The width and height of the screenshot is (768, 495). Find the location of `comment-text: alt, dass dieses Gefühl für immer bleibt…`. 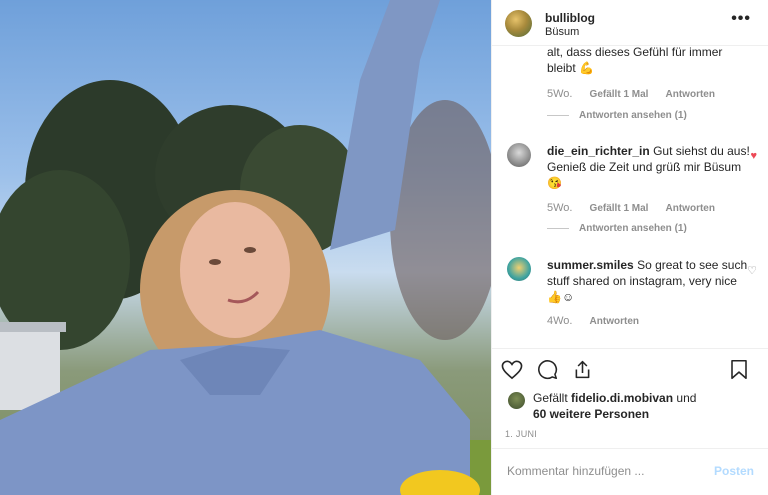

comment-text: alt, dass dieses Gefühl für immer bleibt… is located at coordinates (635, 60).